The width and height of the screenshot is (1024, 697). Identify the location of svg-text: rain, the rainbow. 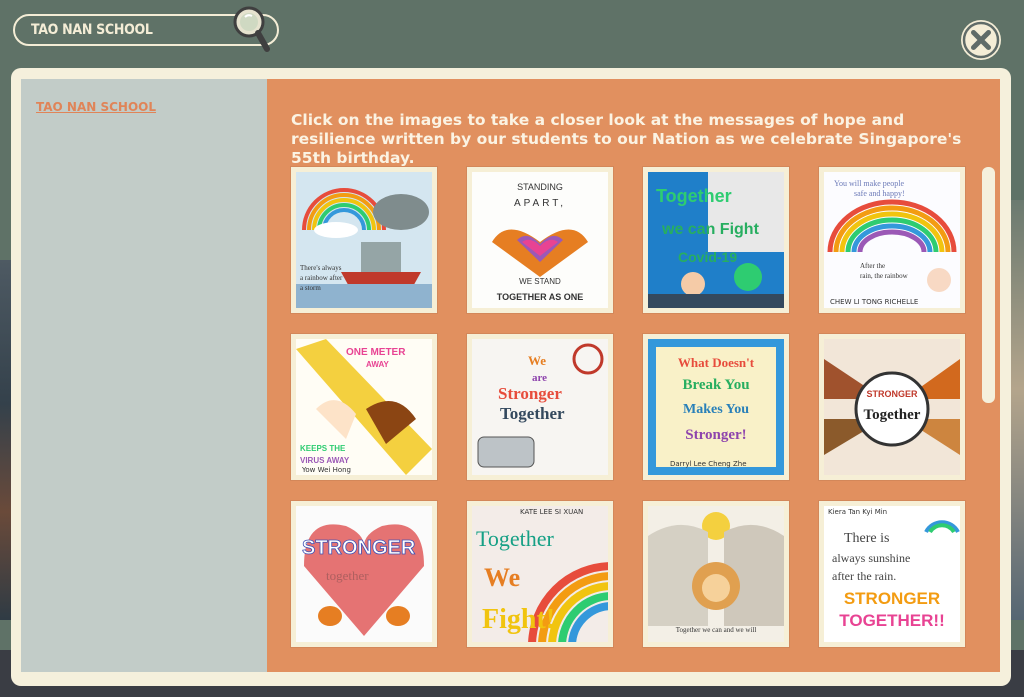
(884, 276).